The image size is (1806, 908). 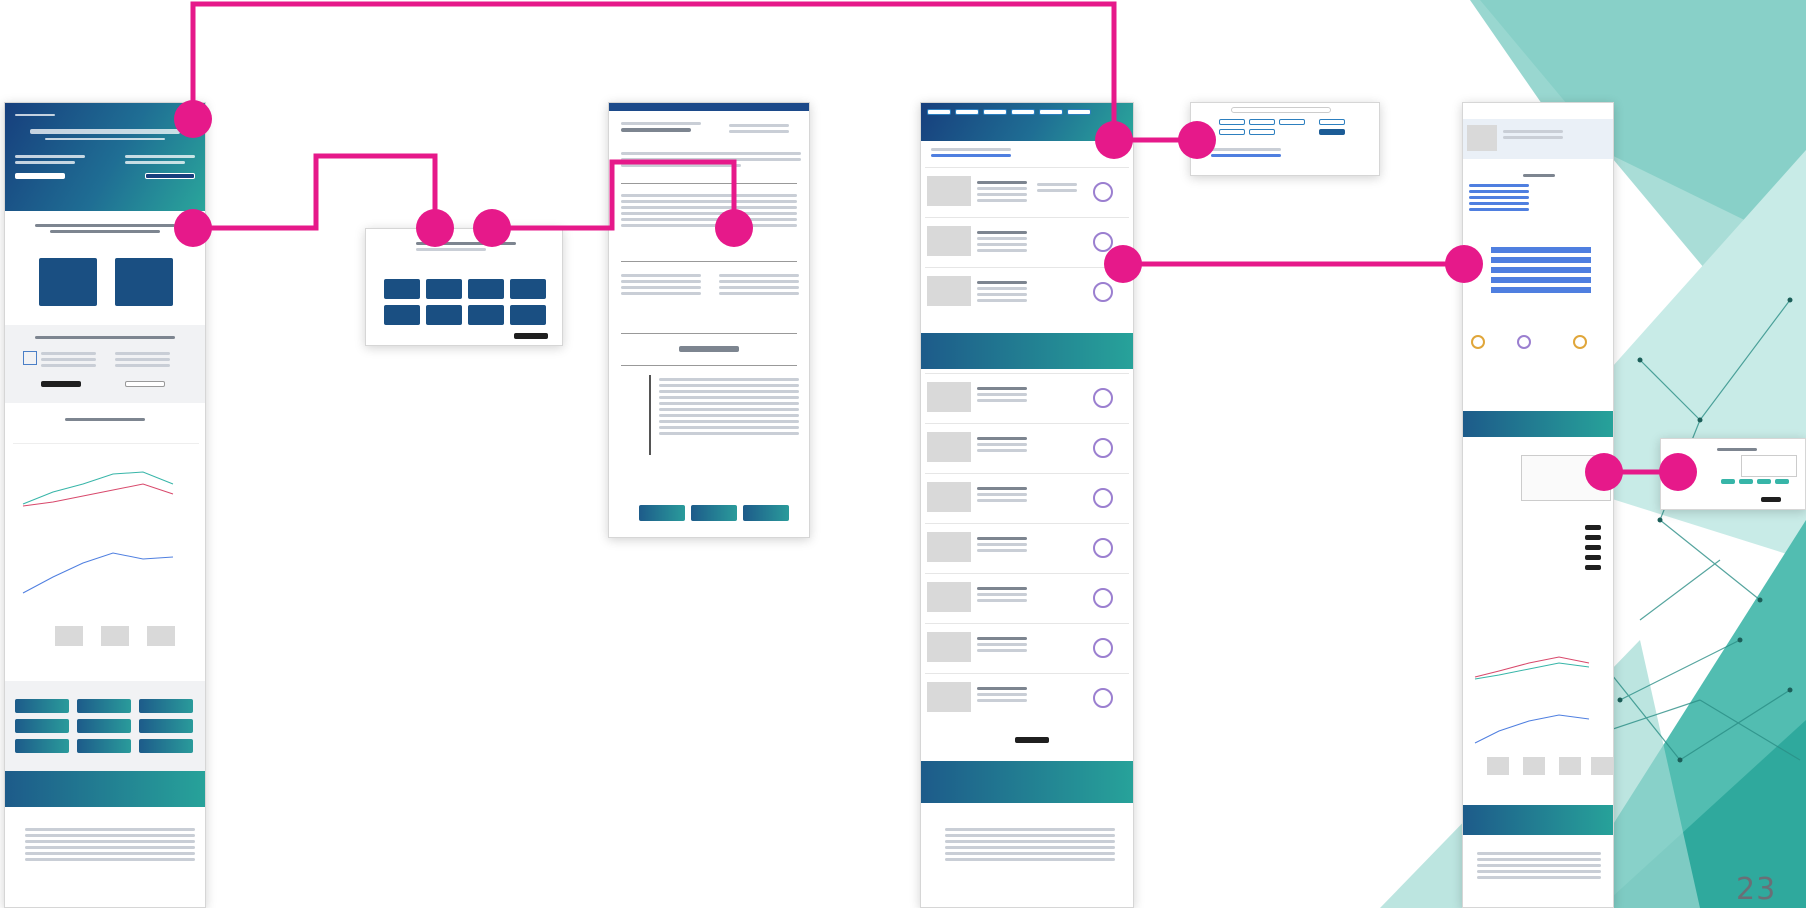 I want to click on search-results-screen, so click(x=1027, y=505).